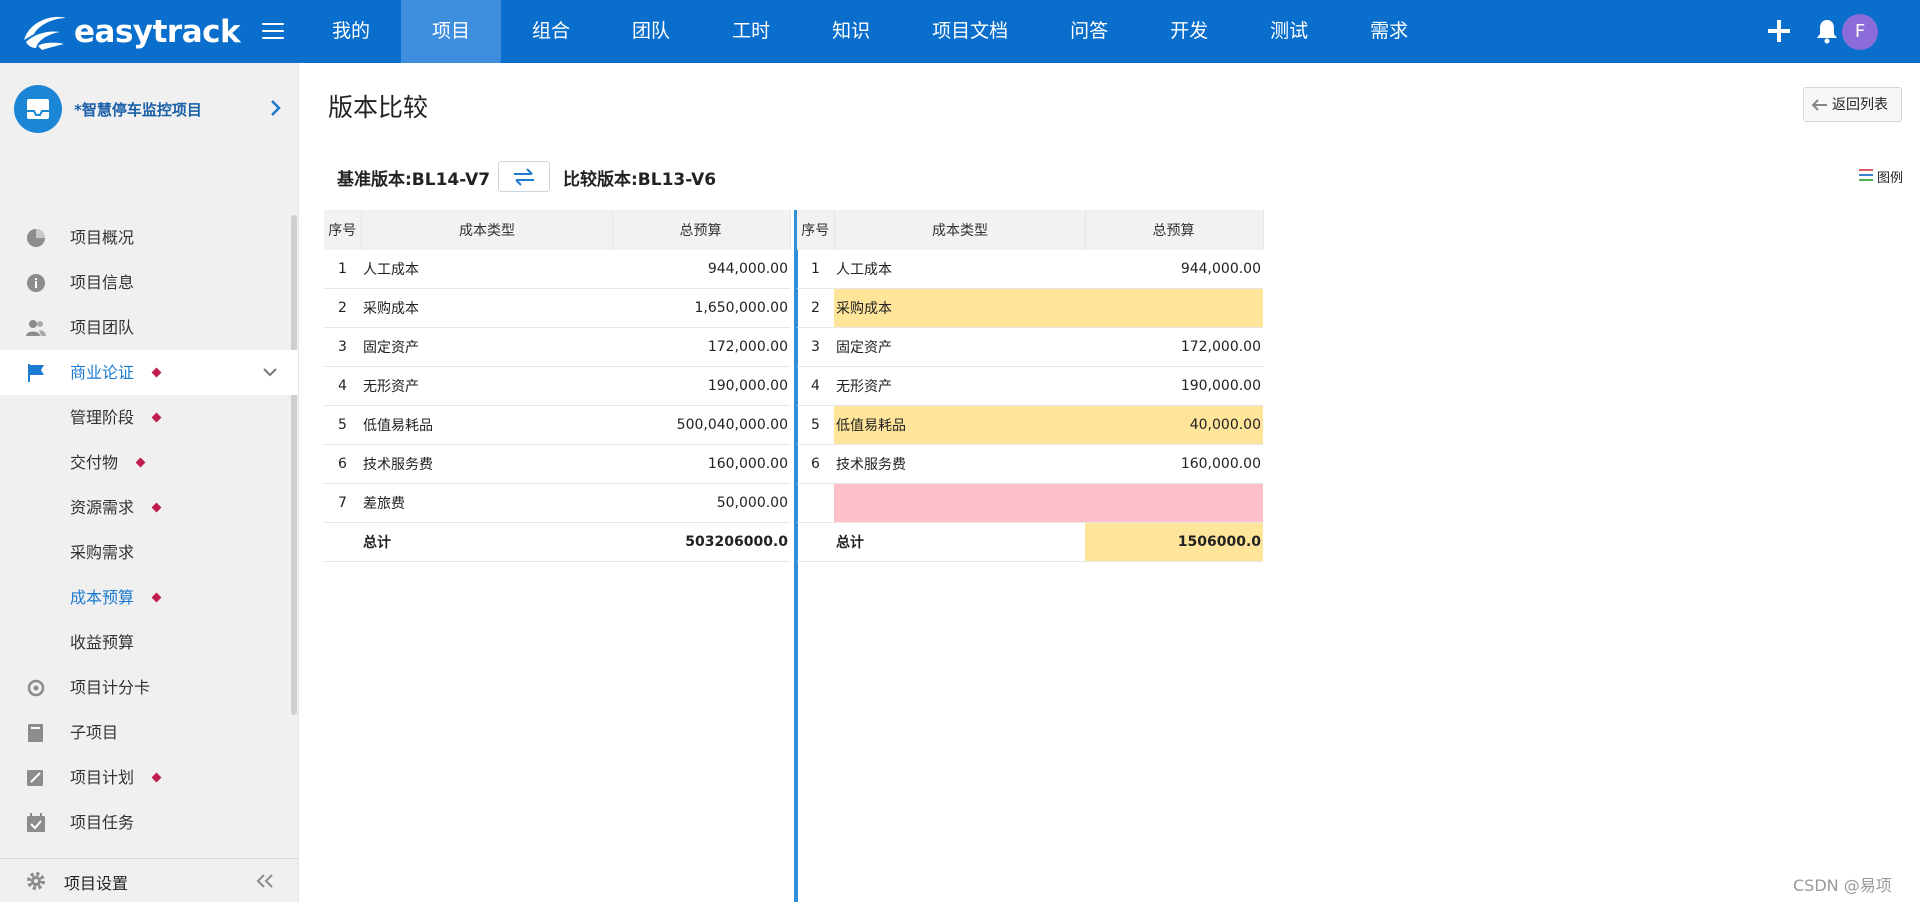 This screenshot has height=902, width=1920. I want to click on row-index: 6, so click(342, 464).